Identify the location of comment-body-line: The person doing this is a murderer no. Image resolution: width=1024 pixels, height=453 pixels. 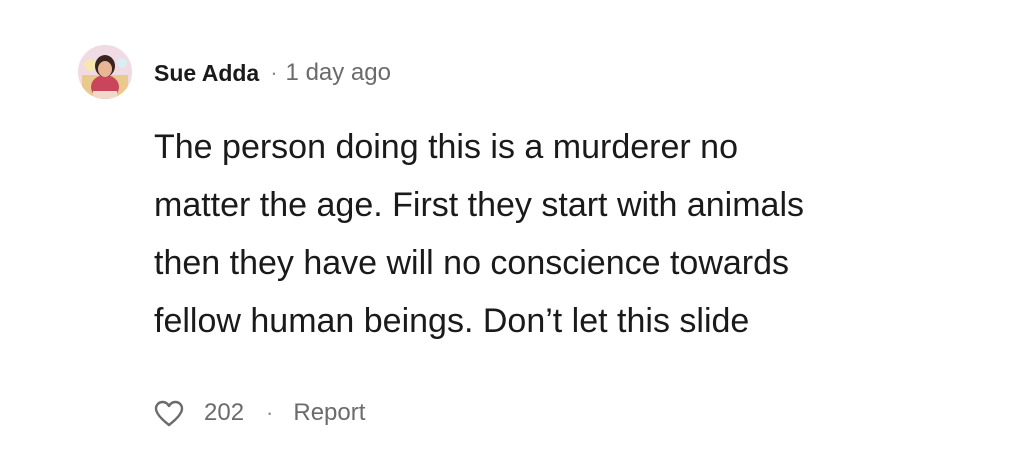
(446, 147).